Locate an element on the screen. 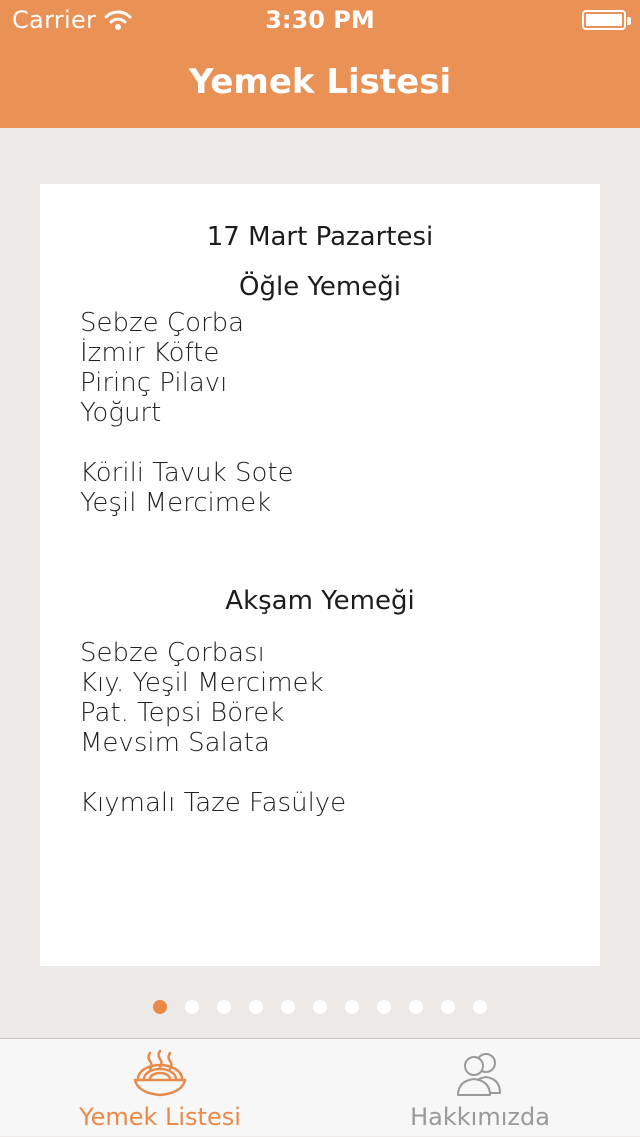 Image resolution: width=640 pixels, height=1137 pixels. menu-item: Pirinç Pilavı is located at coordinates (154, 383).